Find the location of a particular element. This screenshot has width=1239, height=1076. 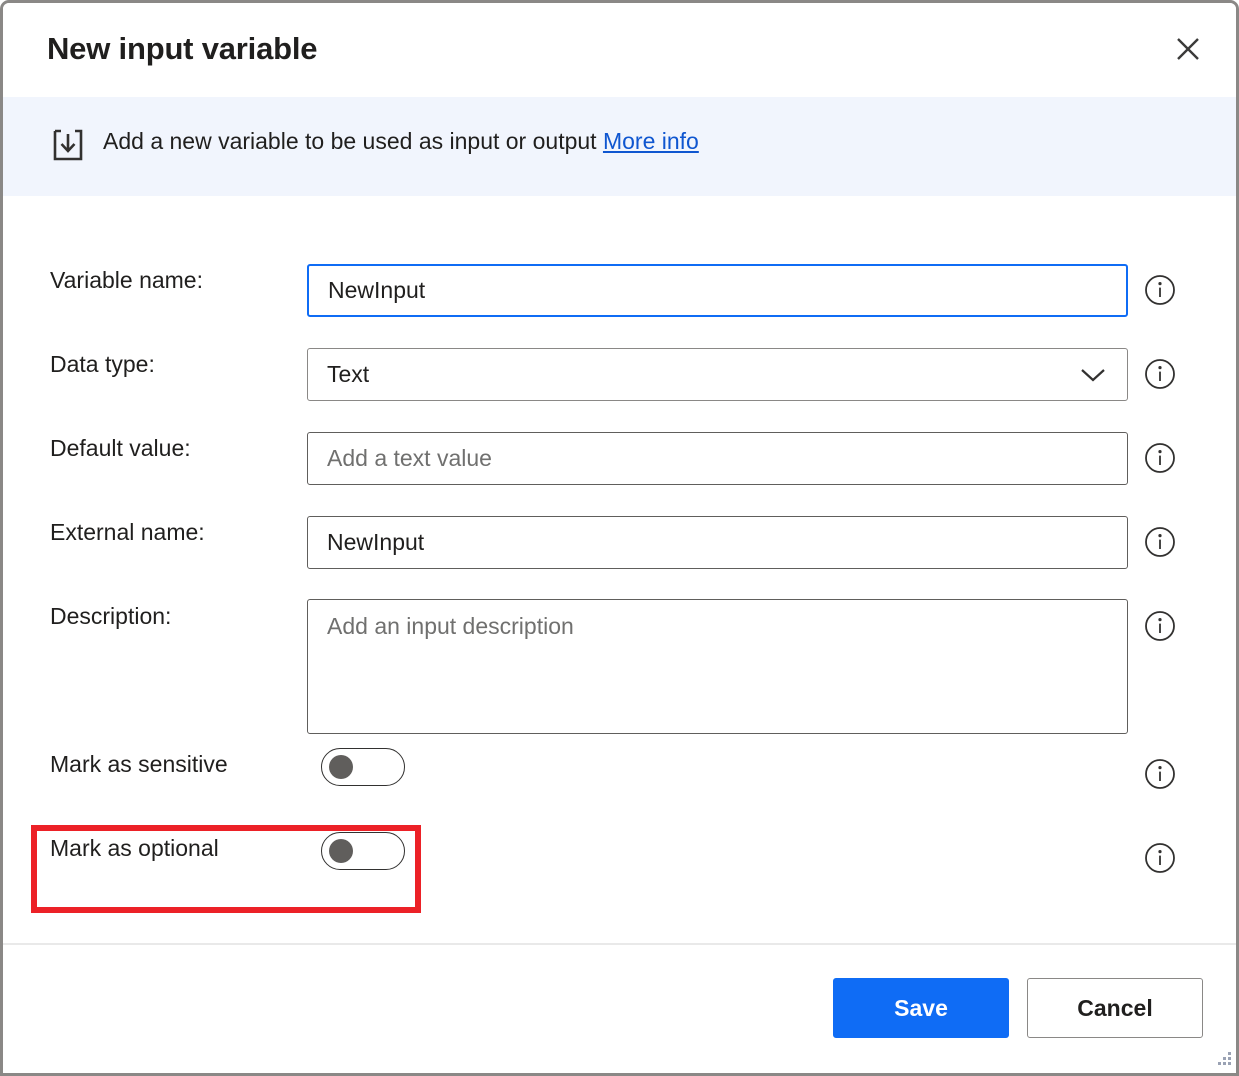

variable-name-input: NewInput is located at coordinates (717, 290).